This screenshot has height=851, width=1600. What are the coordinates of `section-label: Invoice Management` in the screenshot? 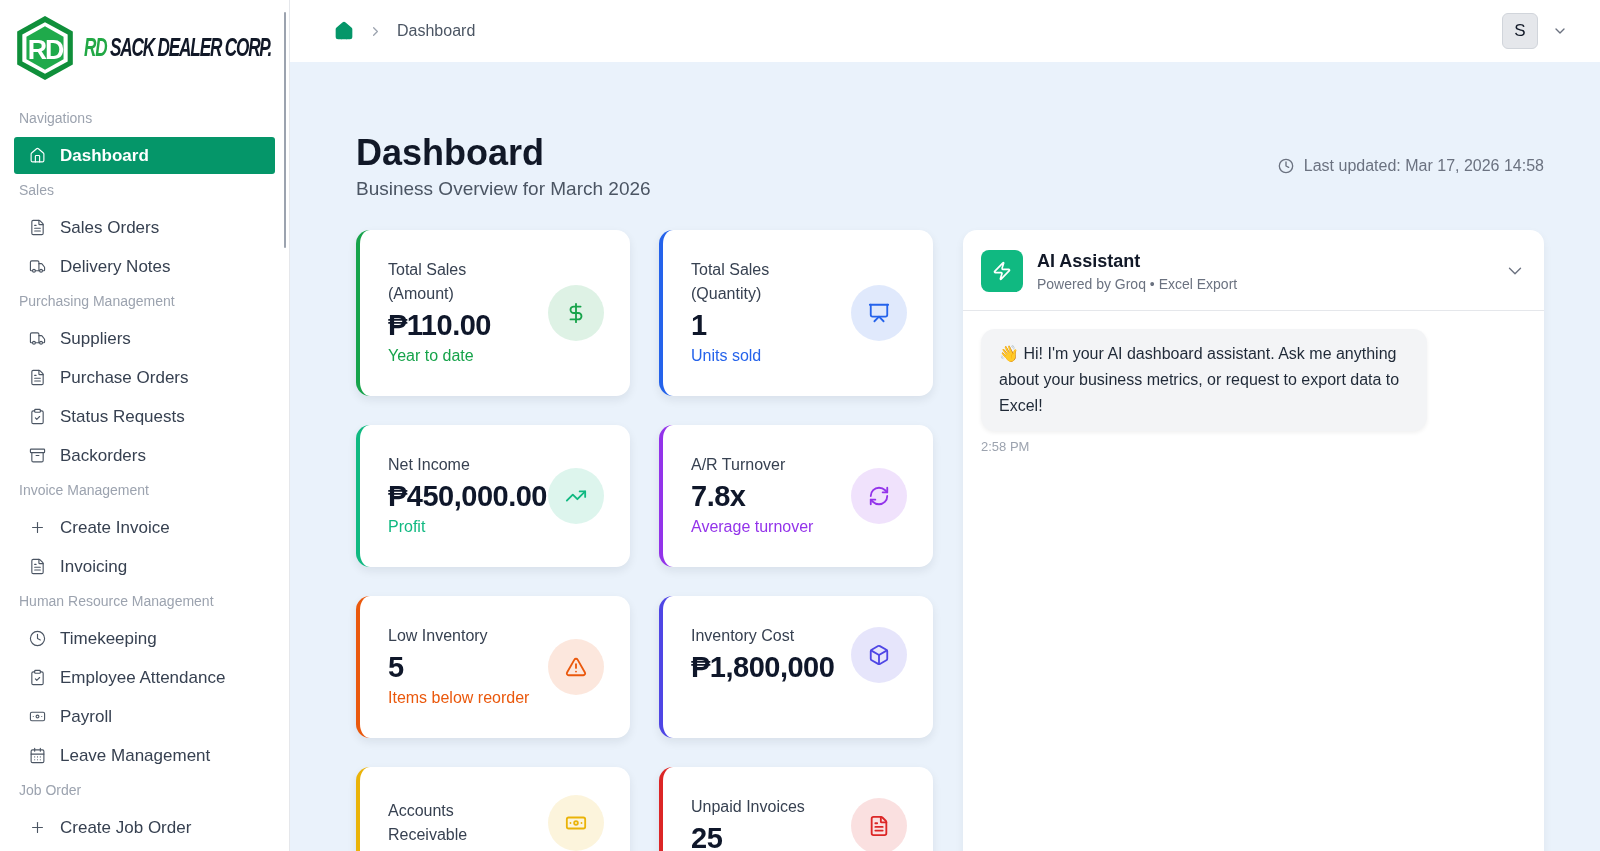 It's located at (84, 490).